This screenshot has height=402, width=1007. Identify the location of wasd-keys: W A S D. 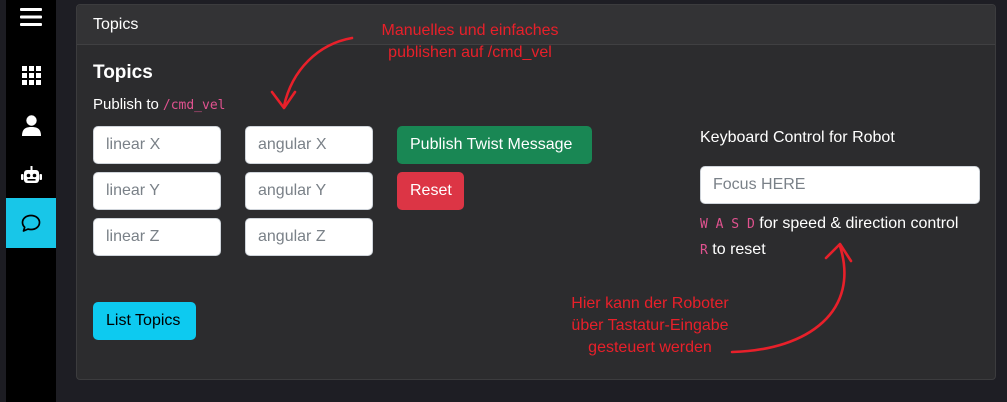
(727, 224).